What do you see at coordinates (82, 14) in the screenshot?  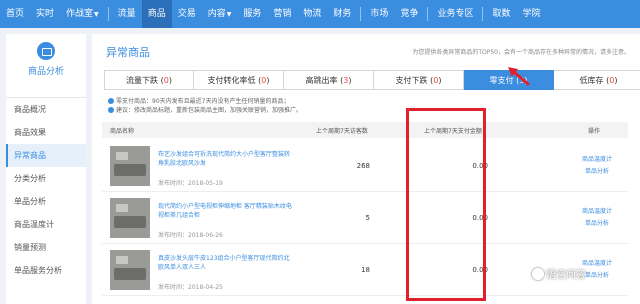 I see `nav-war-room: 作战室▼` at bounding box center [82, 14].